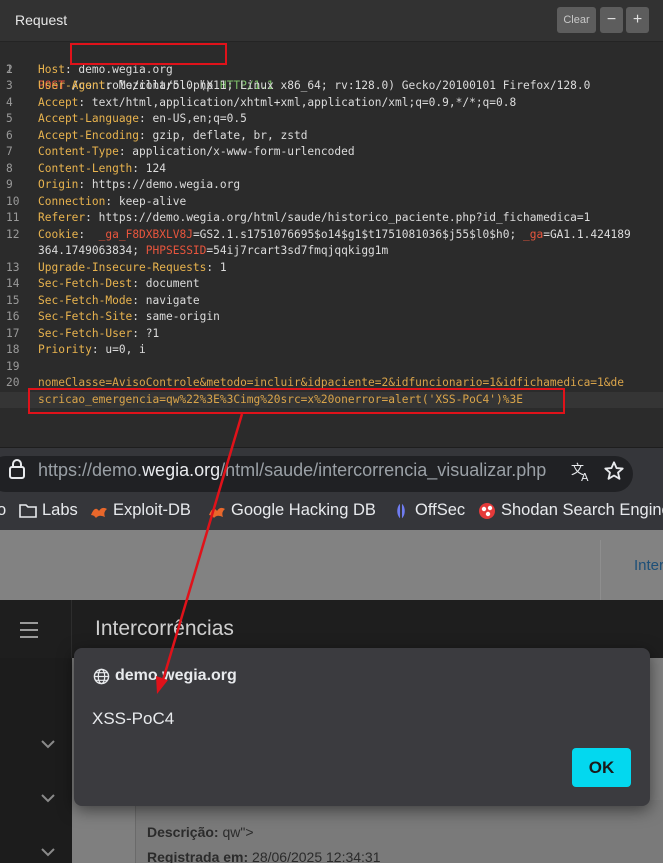 The width and height of the screenshot is (663, 863). What do you see at coordinates (140, 510) in the screenshot?
I see `bookmark-exploit-db: Exploit-DB` at bounding box center [140, 510].